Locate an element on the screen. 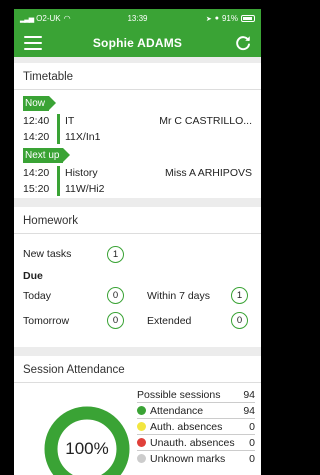 The width and height of the screenshot is (320, 475). due-today-label: Today is located at coordinates (37, 295).